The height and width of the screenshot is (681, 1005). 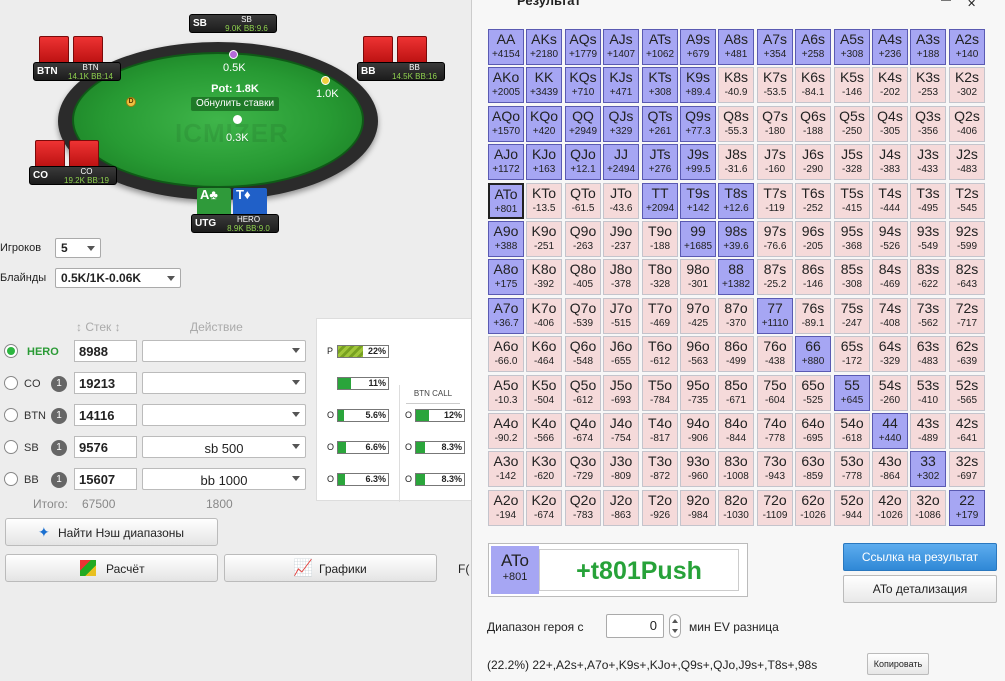 I want to click on hand-detail-button: ATo детализация, so click(x=920, y=589).